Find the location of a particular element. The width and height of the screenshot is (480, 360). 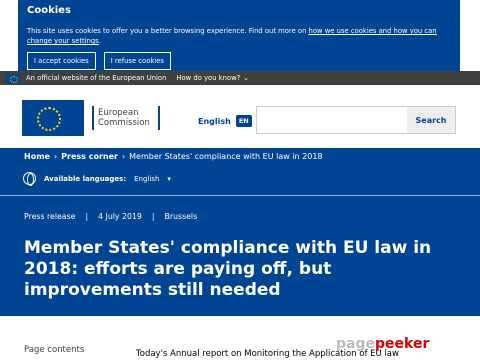

search-input is located at coordinates (332, 120).